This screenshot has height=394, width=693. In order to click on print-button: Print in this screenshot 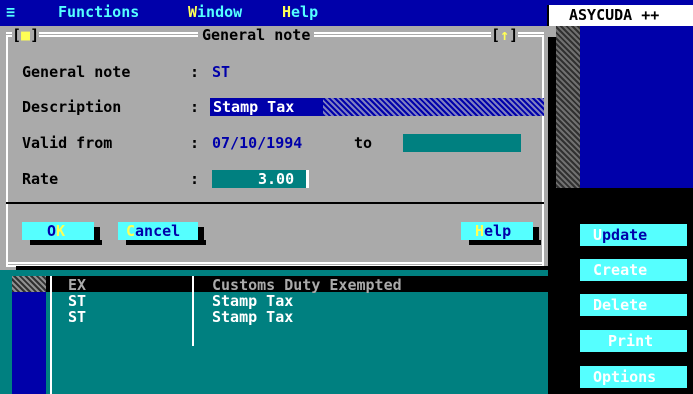, I will do `click(634, 344)`.